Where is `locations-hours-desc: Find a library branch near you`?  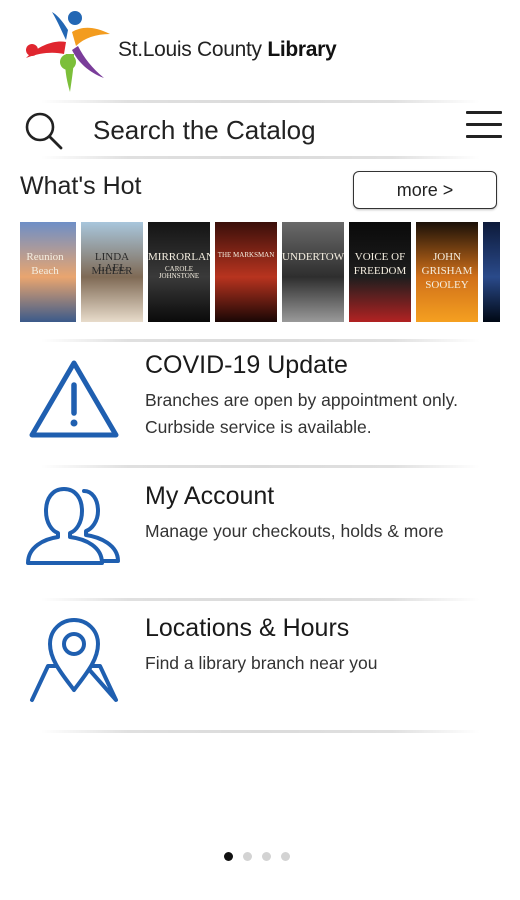 locations-hours-desc: Find a library branch near you is located at coordinates (261, 663).